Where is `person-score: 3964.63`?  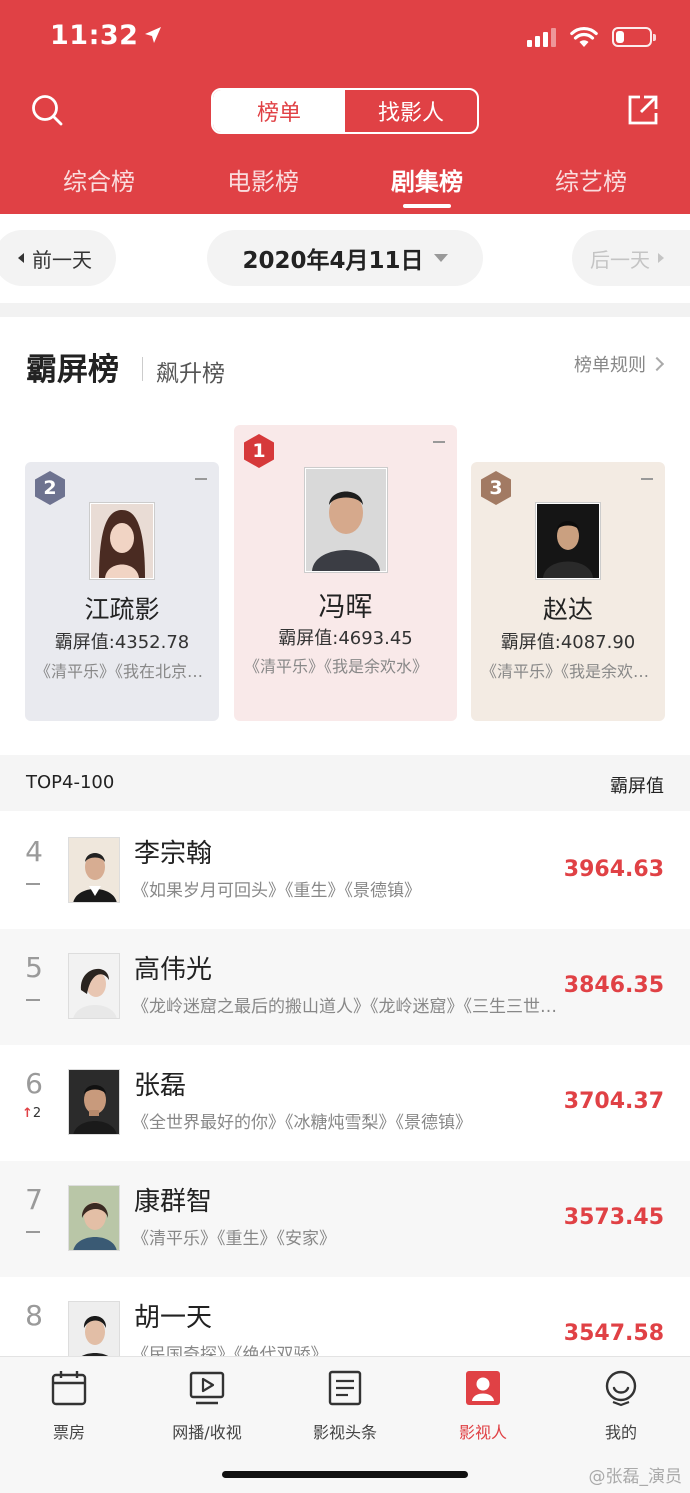 person-score: 3964.63 is located at coordinates (613, 869).